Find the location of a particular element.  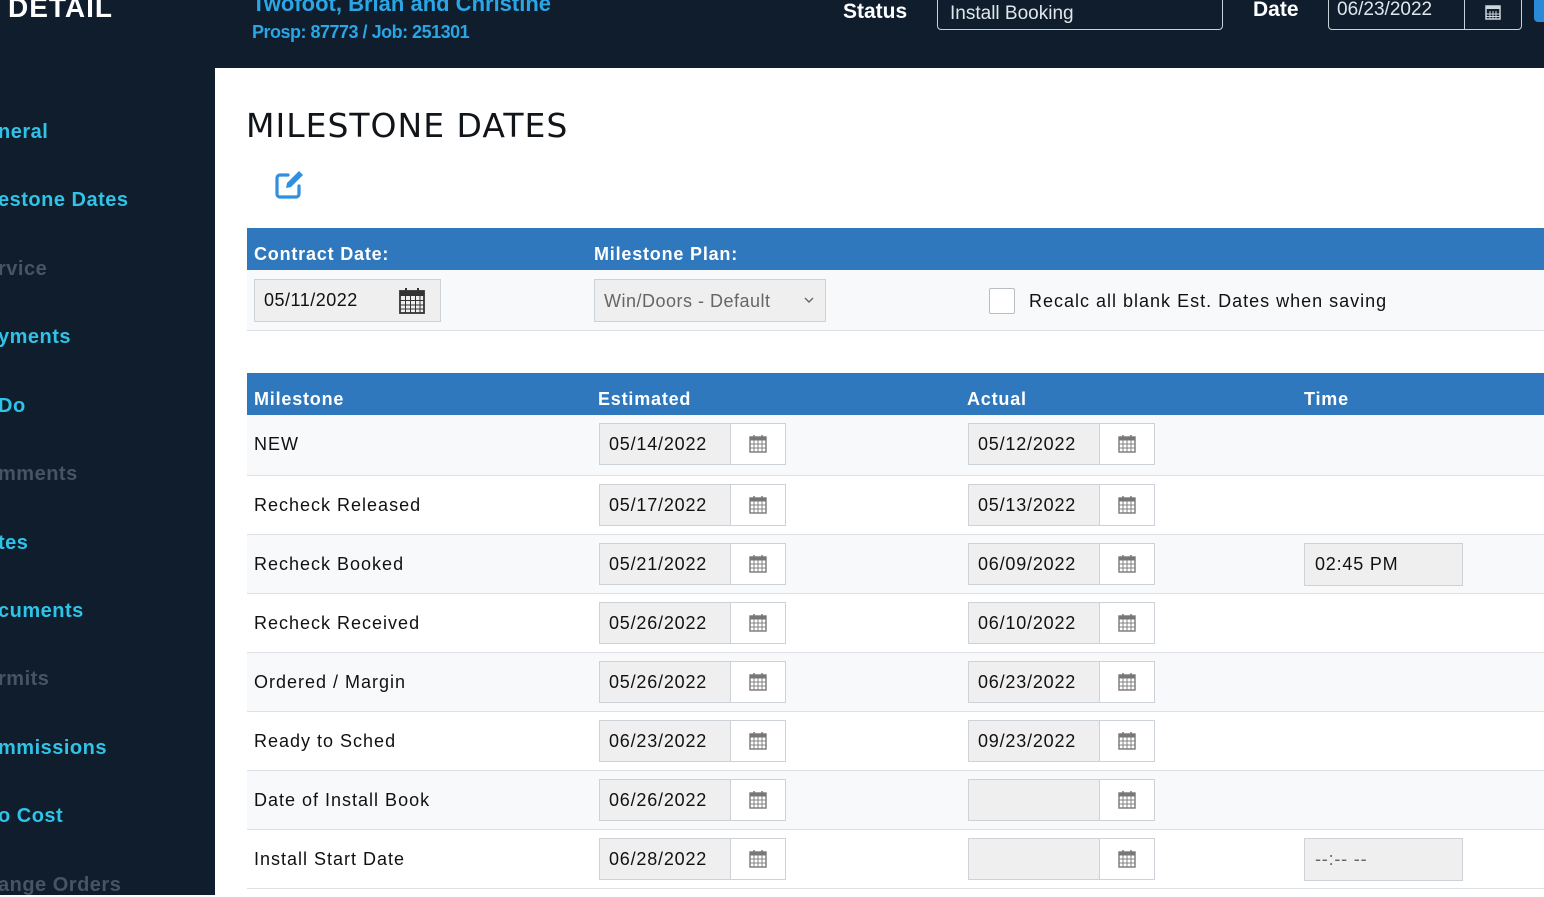

actual-date-input: 06/10/2022 is located at coordinates (1061, 623).